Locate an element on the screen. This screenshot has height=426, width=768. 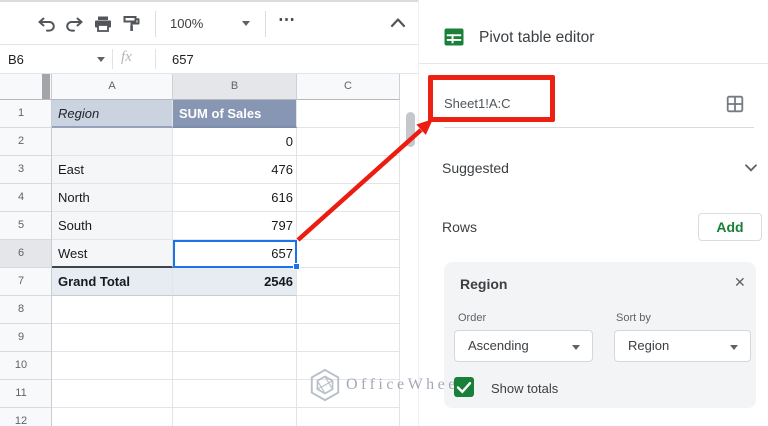
cell-B5: 797 is located at coordinates (235, 226).